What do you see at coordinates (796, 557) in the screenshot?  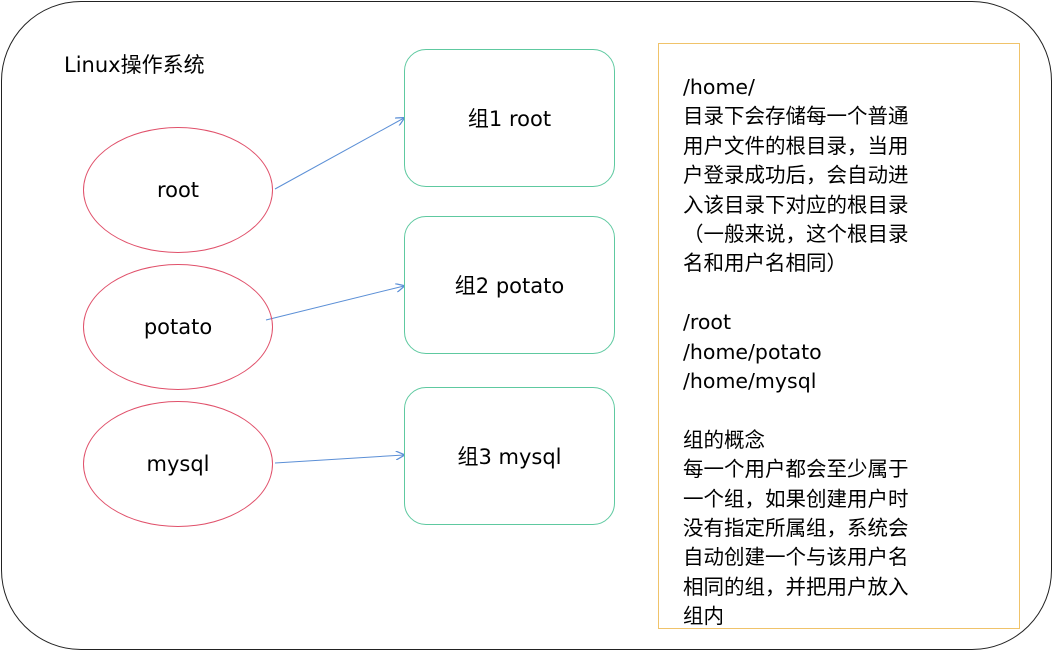 I see `note-line: 自动创建一个与该用户名` at bounding box center [796, 557].